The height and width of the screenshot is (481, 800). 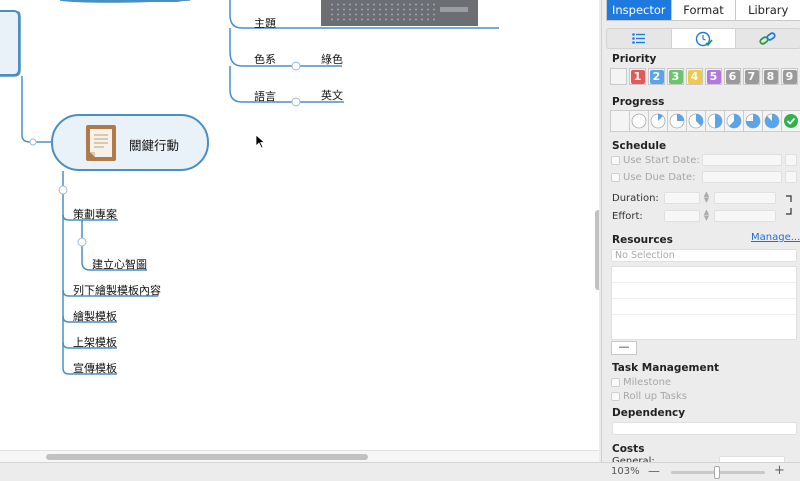 I want to click on effort-stepper: ▲ ▼, so click(x=706, y=215).